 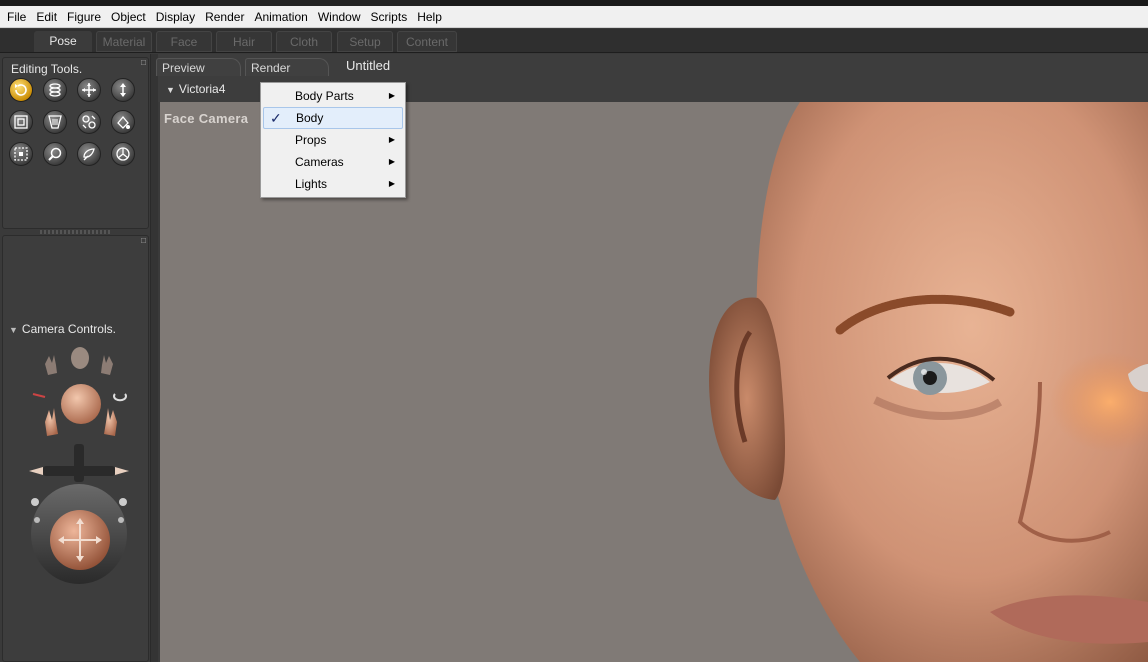 What do you see at coordinates (63, 41) in the screenshot?
I see `tab-pose: Pose` at bounding box center [63, 41].